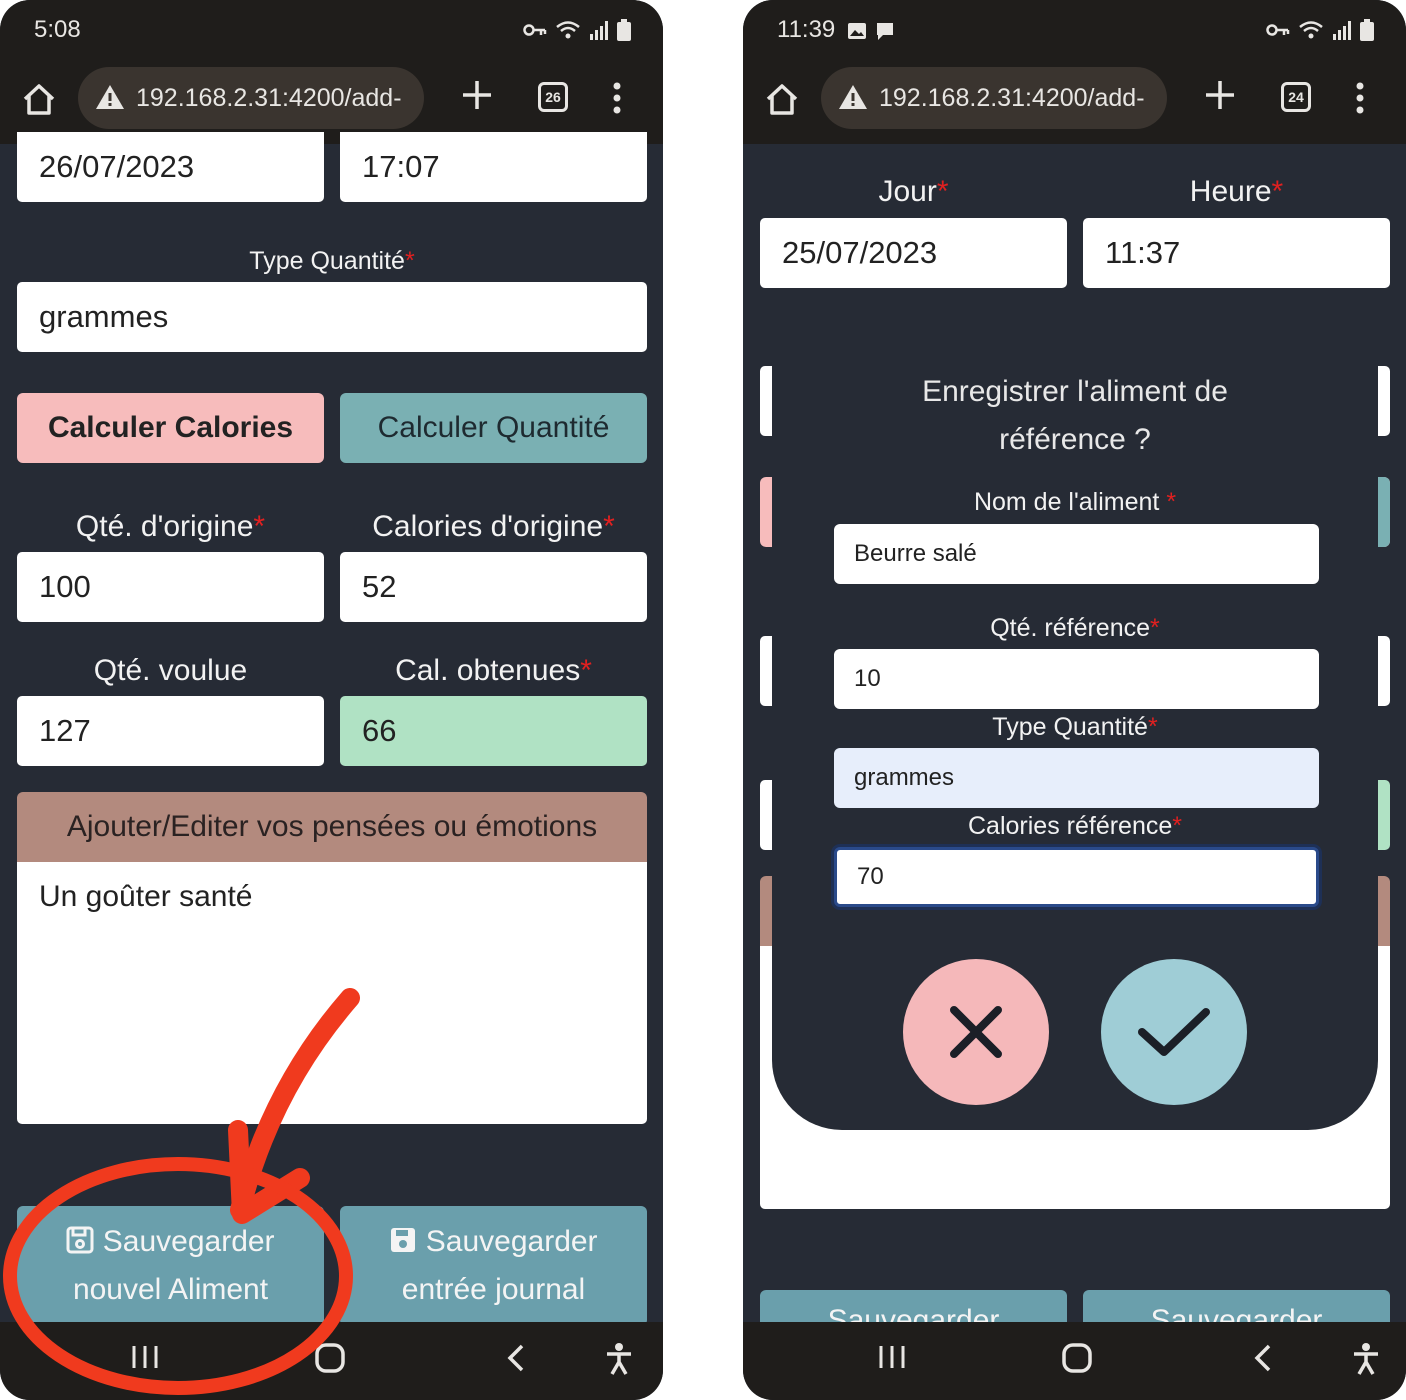 The height and width of the screenshot is (1400, 1406). I want to click on check-icon, so click(1174, 1032).